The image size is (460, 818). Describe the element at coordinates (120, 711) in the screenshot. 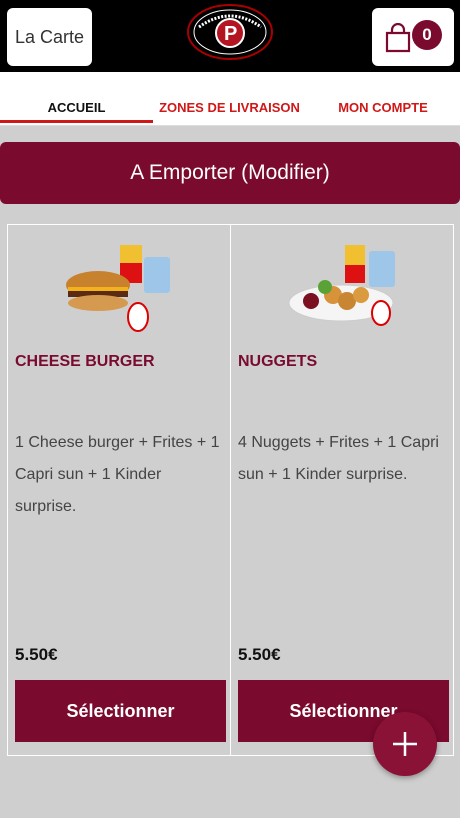

I see `select-button: Sélectionner` at that location.